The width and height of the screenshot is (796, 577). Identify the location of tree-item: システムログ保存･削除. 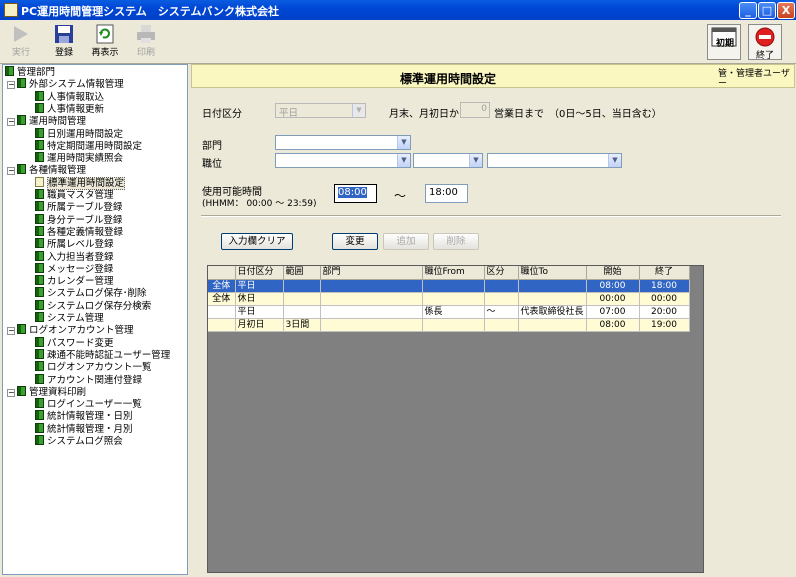
(90, 293).